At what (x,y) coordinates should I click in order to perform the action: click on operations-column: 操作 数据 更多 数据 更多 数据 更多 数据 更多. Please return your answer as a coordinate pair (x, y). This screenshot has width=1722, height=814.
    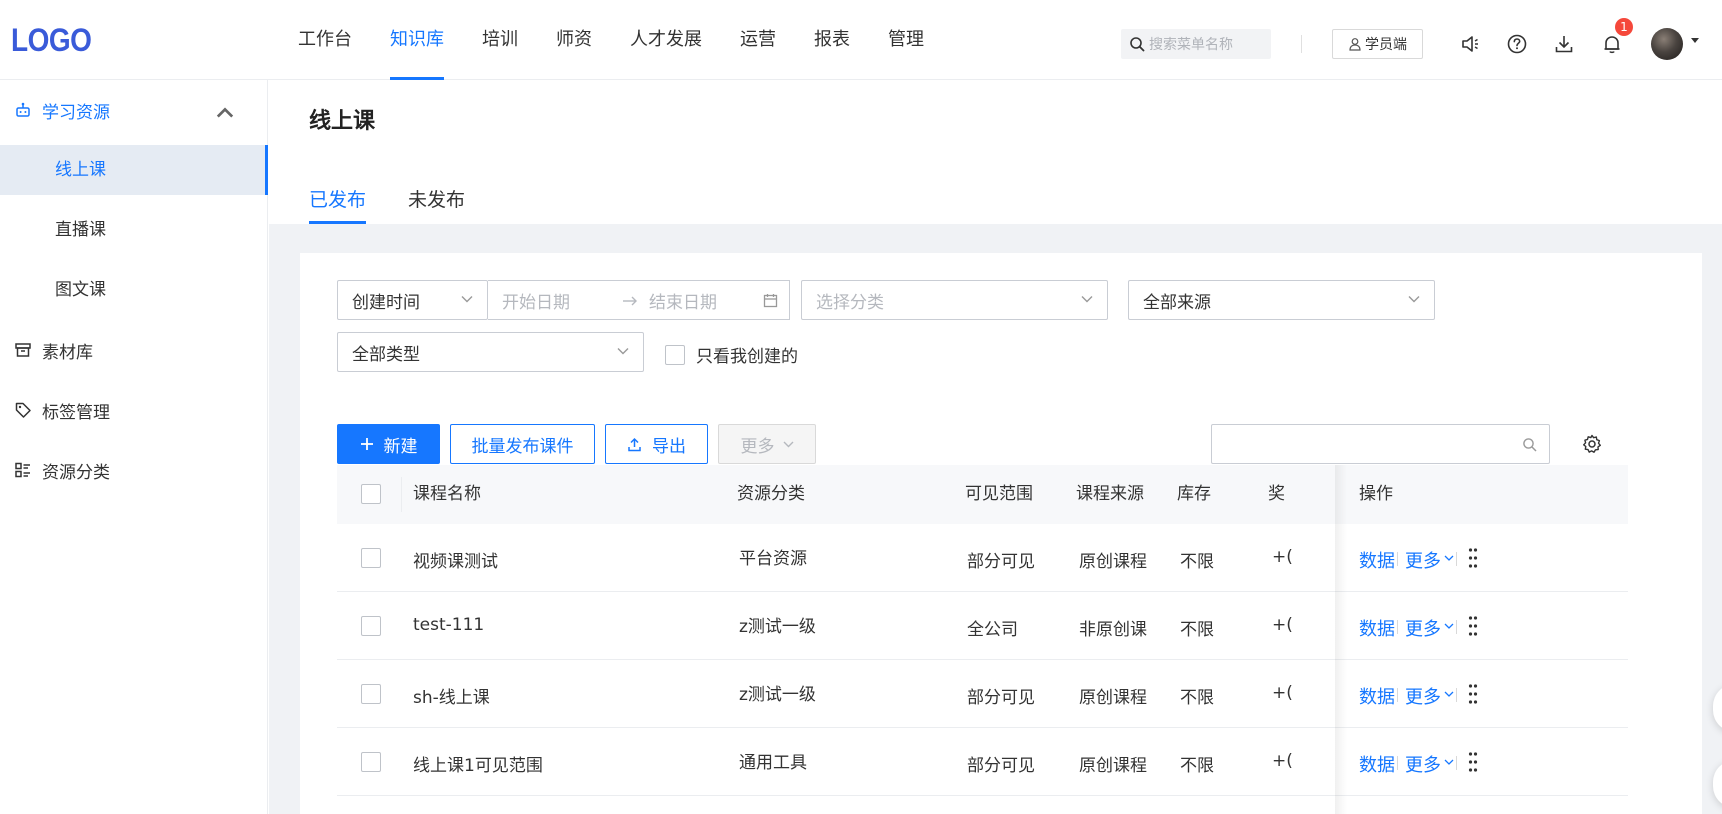
    Looking at the image, I should click on (1525, 639).